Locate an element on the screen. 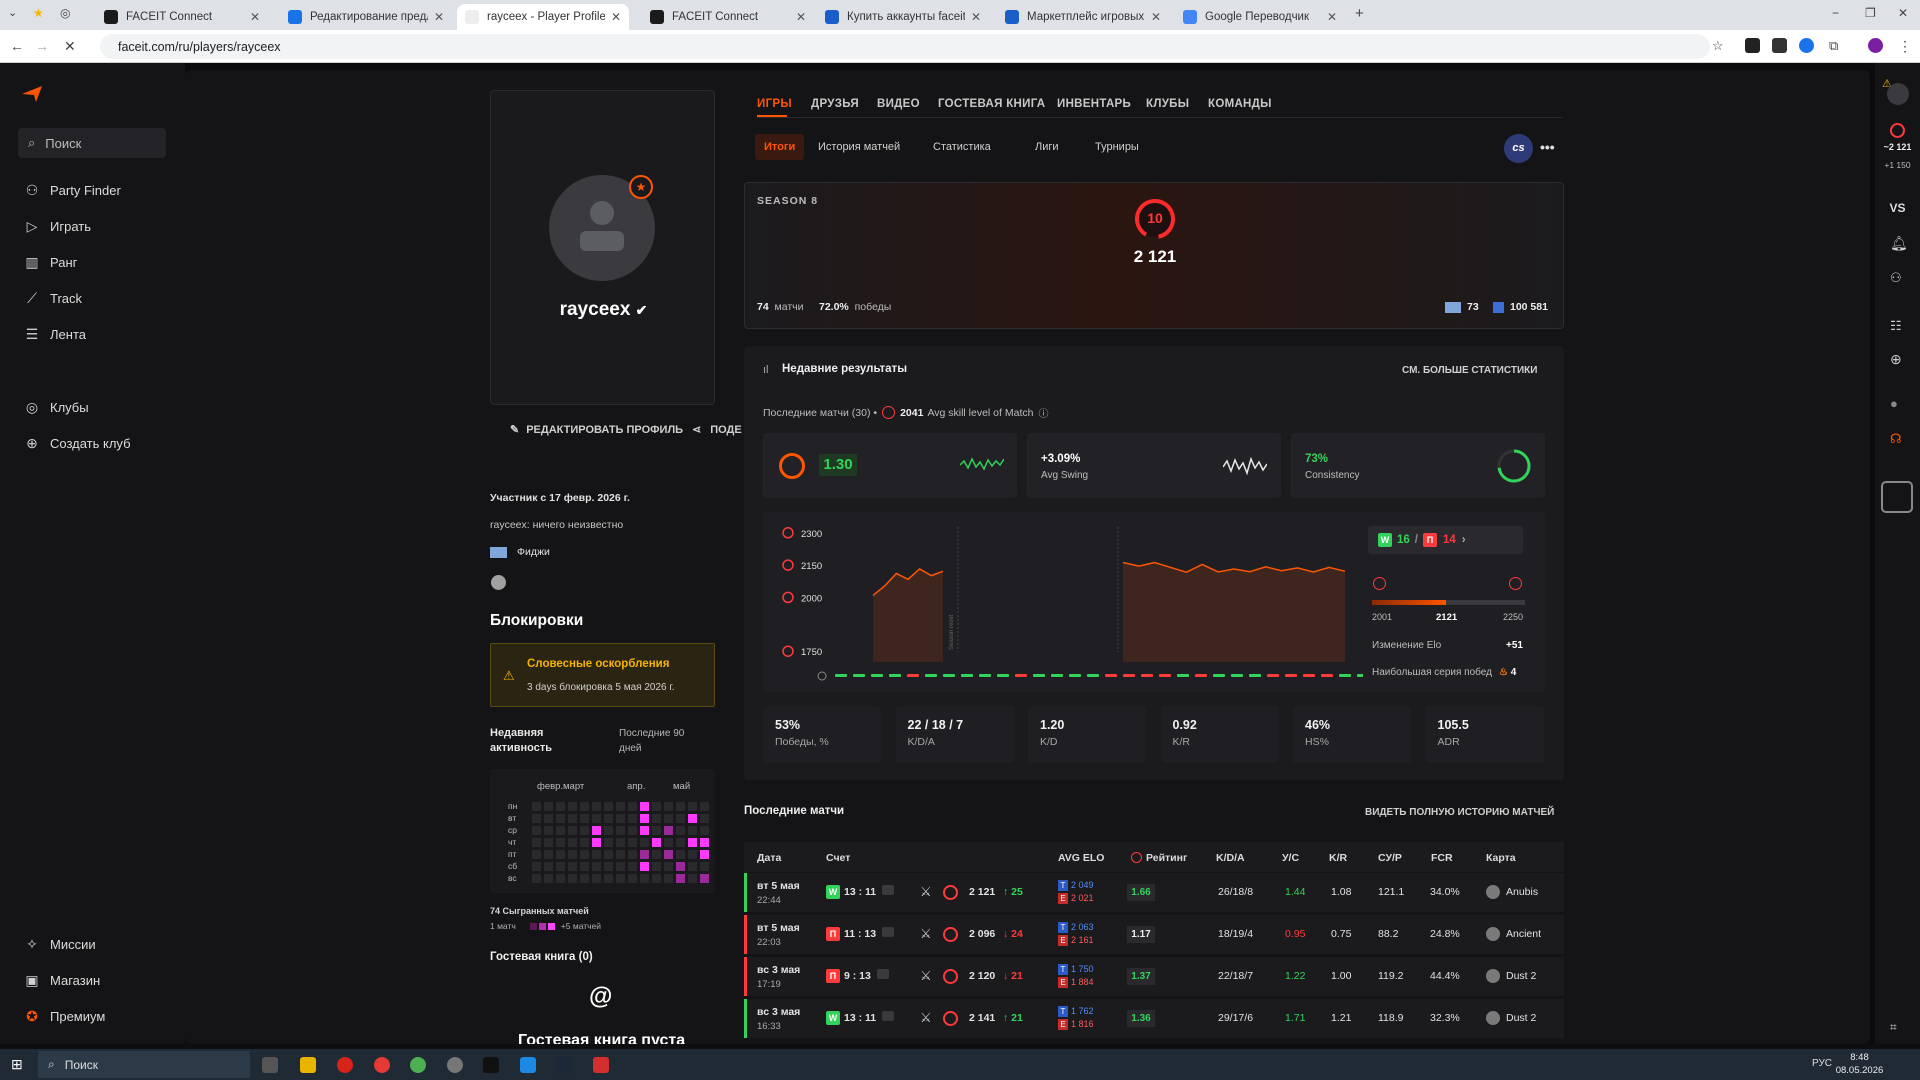 The height and width of the screenshot is (1080, 1920). column-header: Счет is located at coordinates (838, 858).